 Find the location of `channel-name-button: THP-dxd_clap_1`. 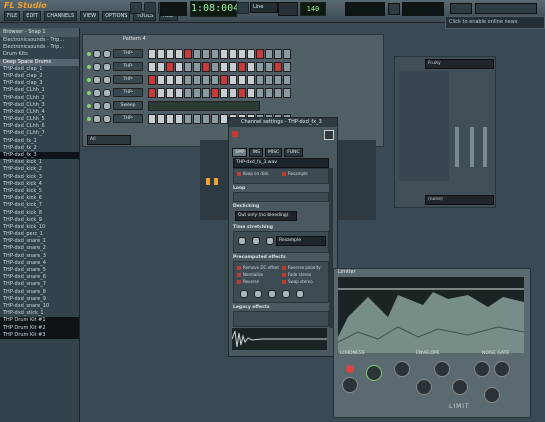

channel-name-button: THP-dxd_clap_1 is located at coordinates (128, 53).